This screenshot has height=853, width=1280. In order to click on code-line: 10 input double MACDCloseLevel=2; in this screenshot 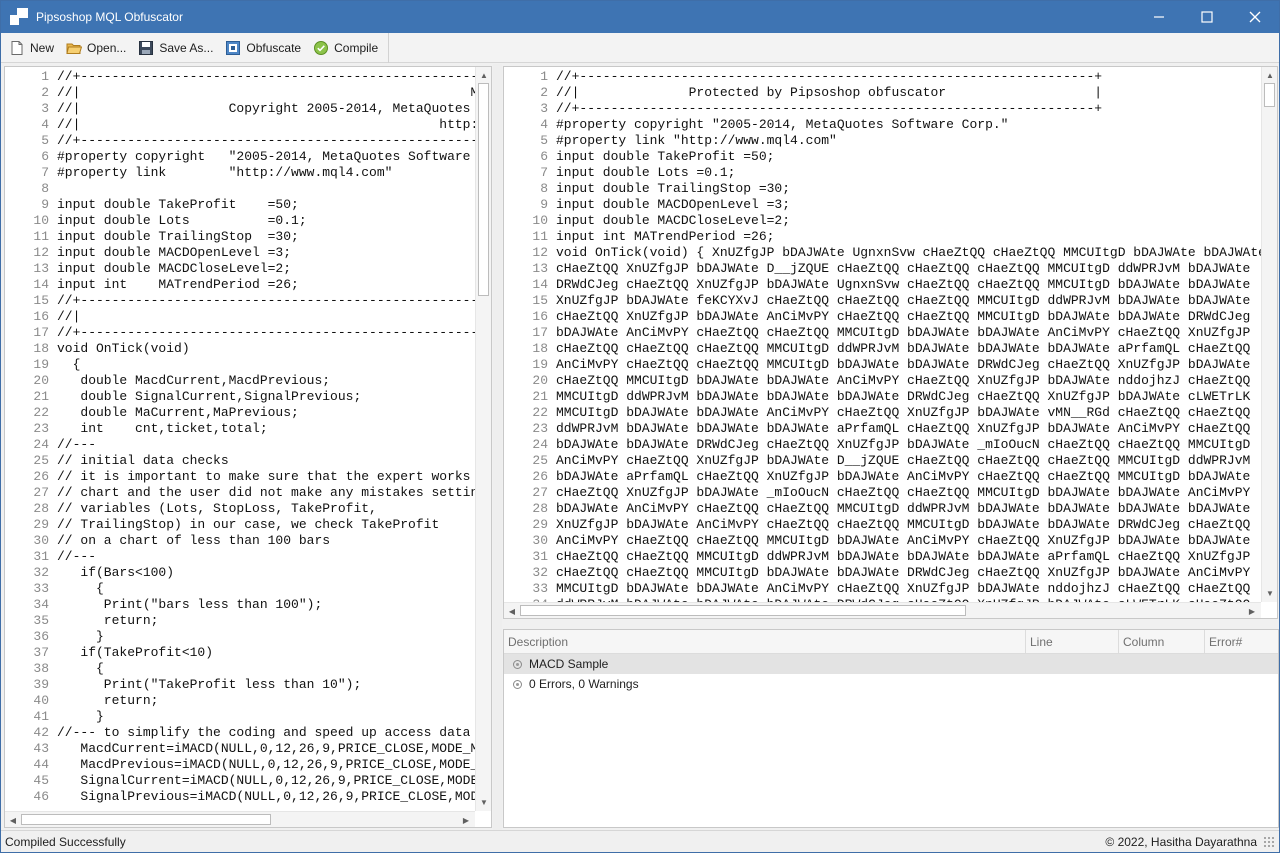, I will do `click(882, 221)`.